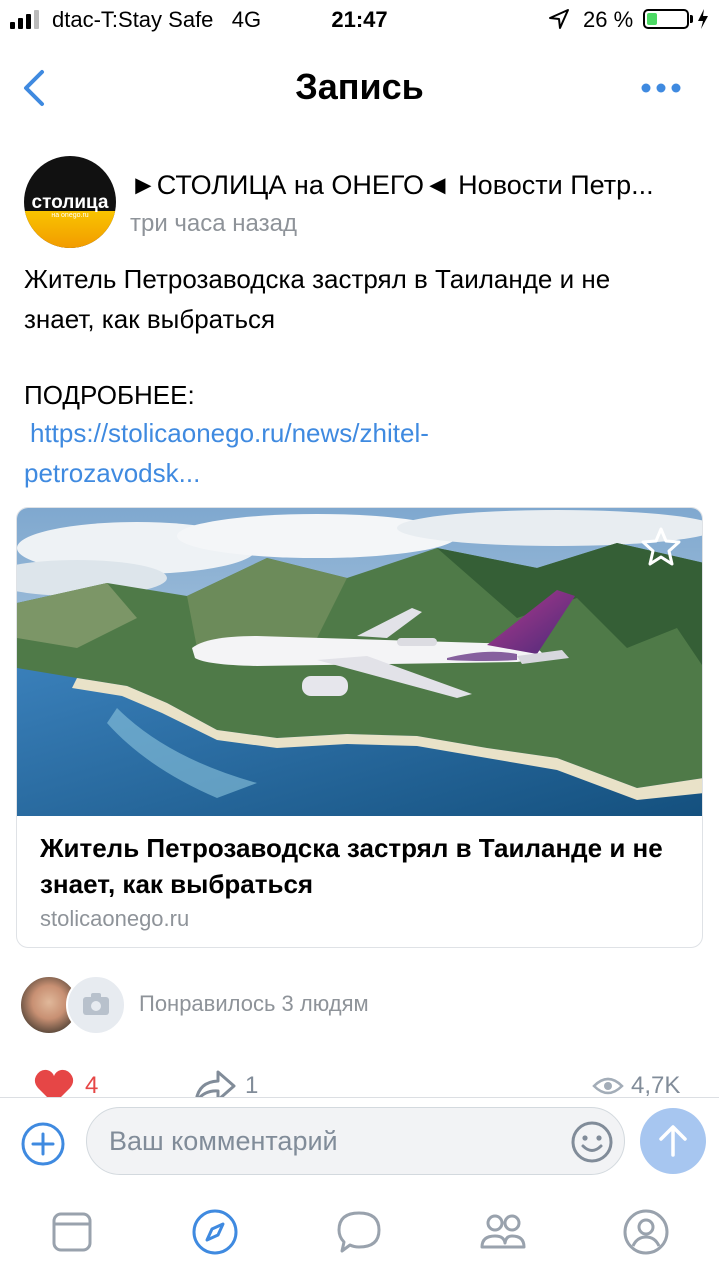 The height and width of the screenshot is (1280, 719). I want to click on share-count: 1, so click(252, 1085).